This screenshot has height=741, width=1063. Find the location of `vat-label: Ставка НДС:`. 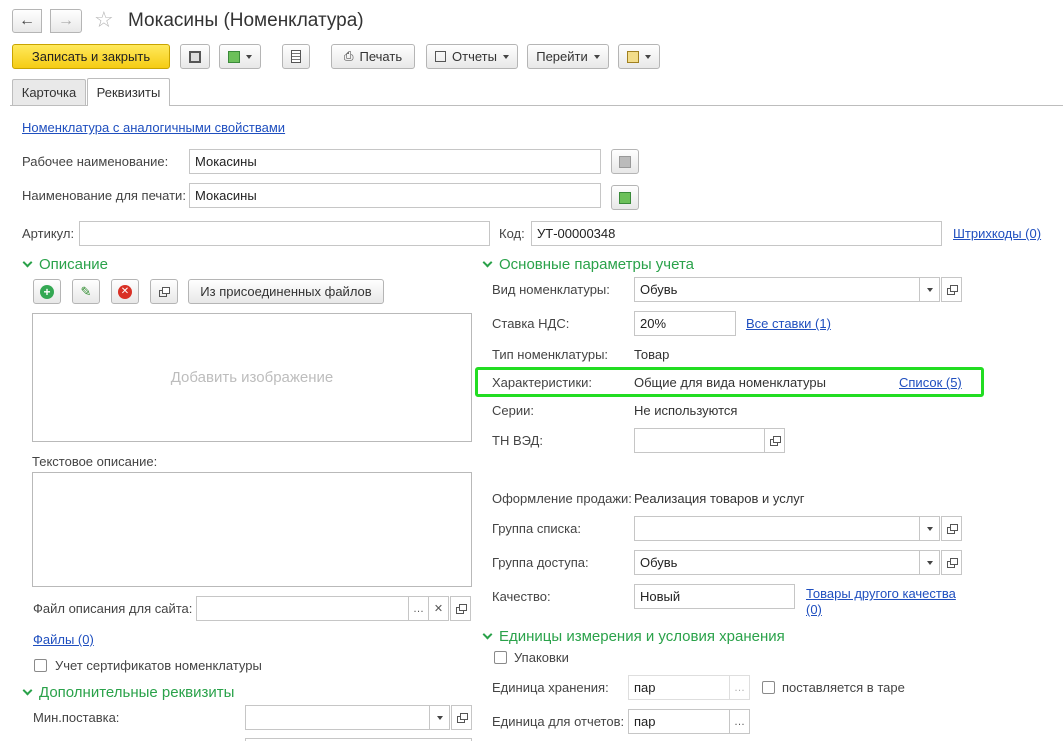

vat-label: Ставка НДС: is located at coordinates (531, 323).